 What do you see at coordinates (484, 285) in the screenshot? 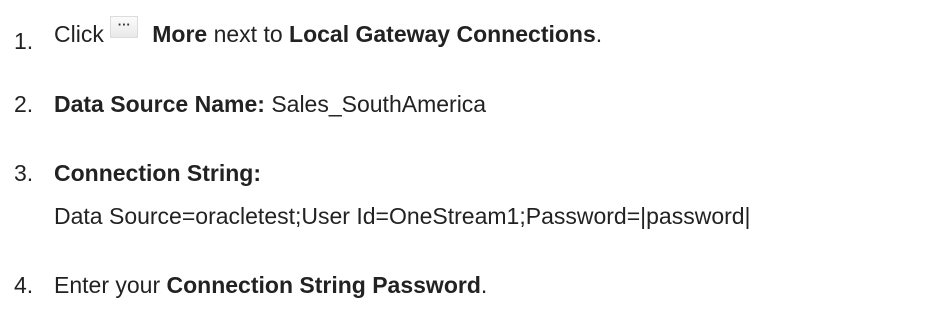
I see `step-4-end: .` at bounding box center [484, 285].